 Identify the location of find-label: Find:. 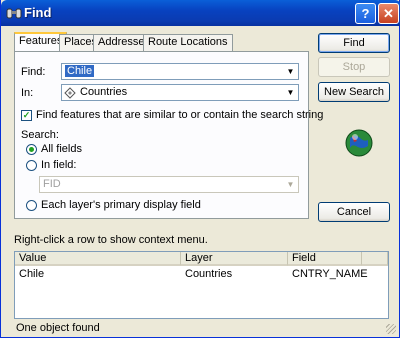
(33, 72).